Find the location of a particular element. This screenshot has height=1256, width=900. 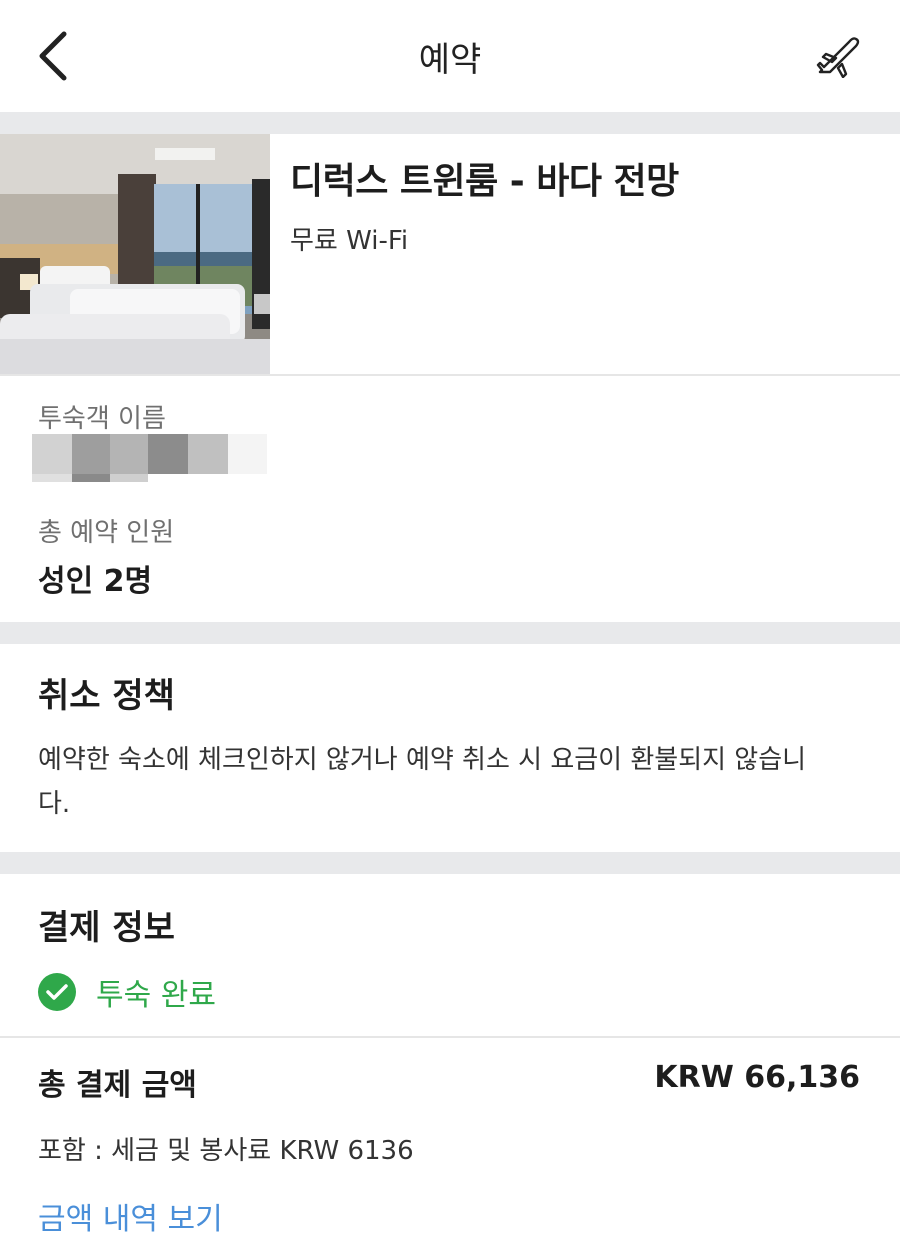

page-title: 예약 is located at coordinates (450, 60).